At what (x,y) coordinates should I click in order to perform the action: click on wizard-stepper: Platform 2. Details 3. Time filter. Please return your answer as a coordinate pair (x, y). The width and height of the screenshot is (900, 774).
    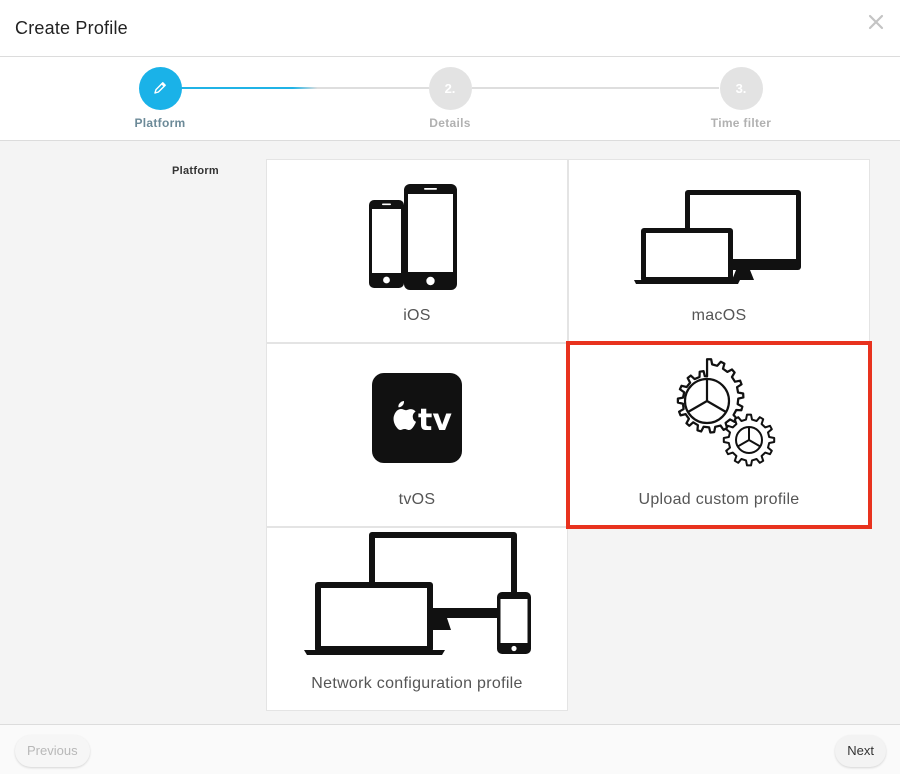
    Looking at the image, I should click on (450, 99).